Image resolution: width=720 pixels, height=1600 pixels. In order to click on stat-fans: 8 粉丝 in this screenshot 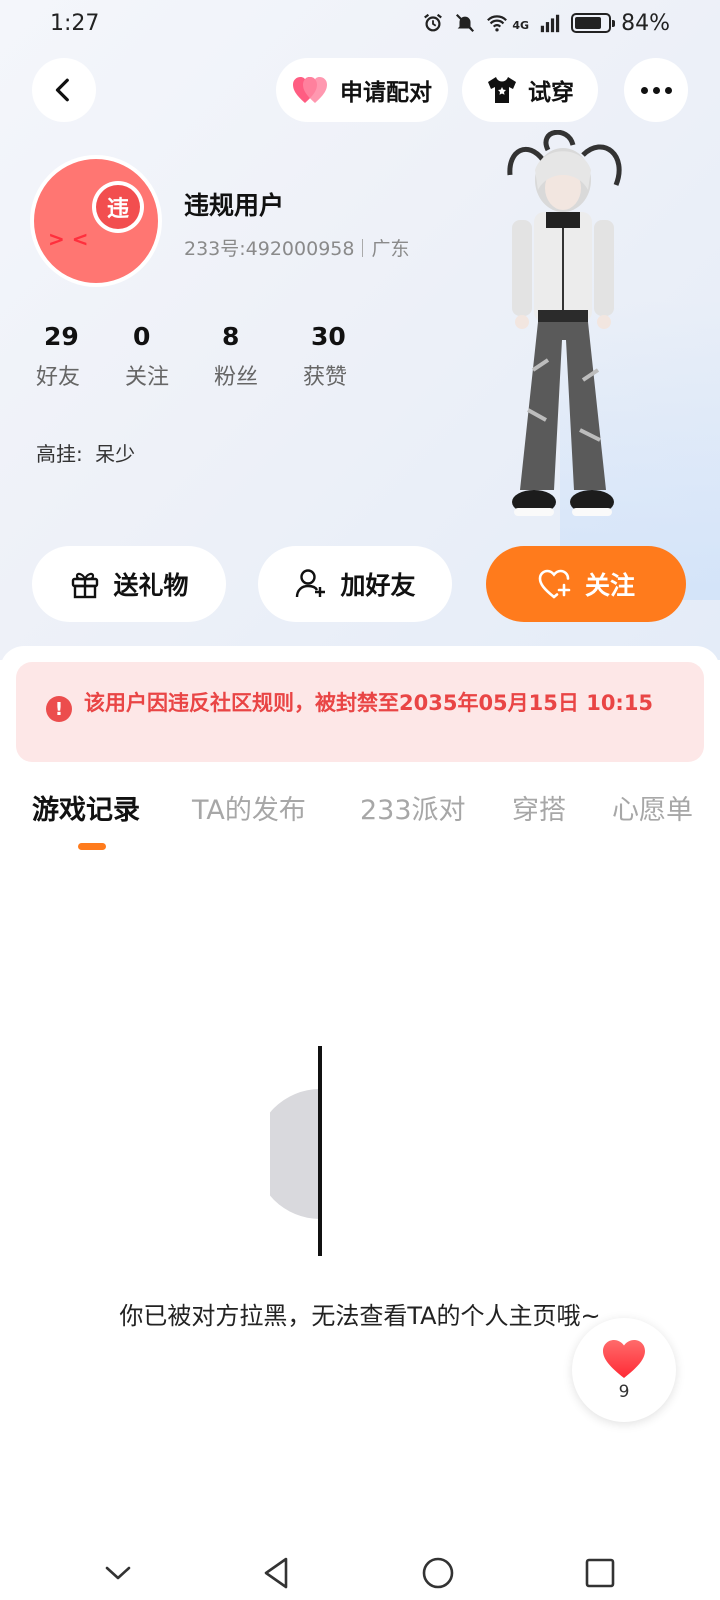, I will do `click(258, 356)`.